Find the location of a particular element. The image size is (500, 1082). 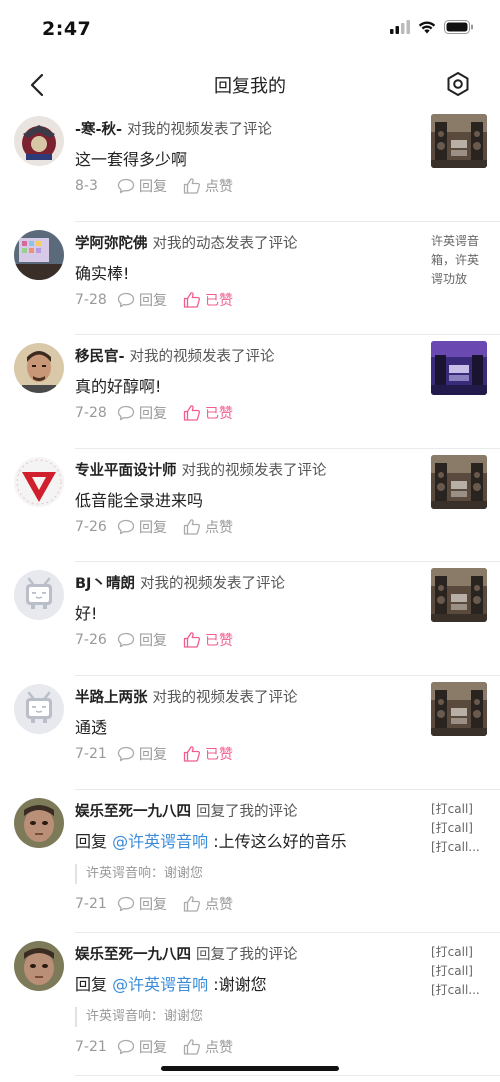

username: 专业平面设计师 is located at coordinates (126, 471).